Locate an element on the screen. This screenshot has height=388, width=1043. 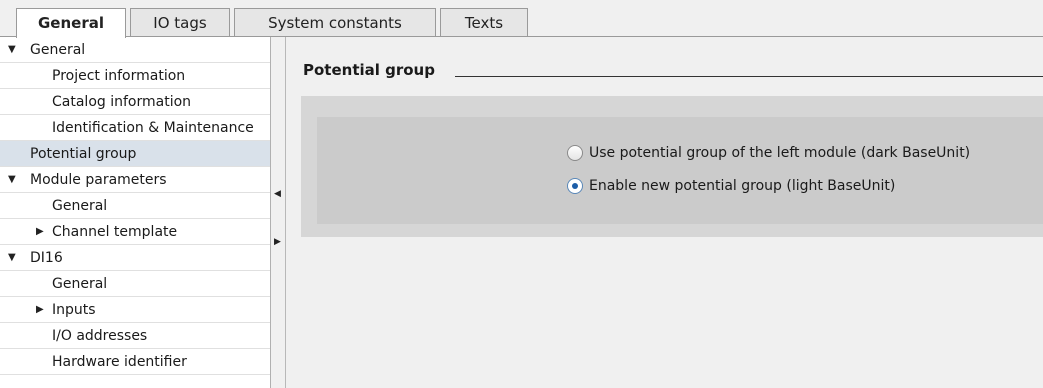
radio-checked-icon is located at coordinates (575, 186).